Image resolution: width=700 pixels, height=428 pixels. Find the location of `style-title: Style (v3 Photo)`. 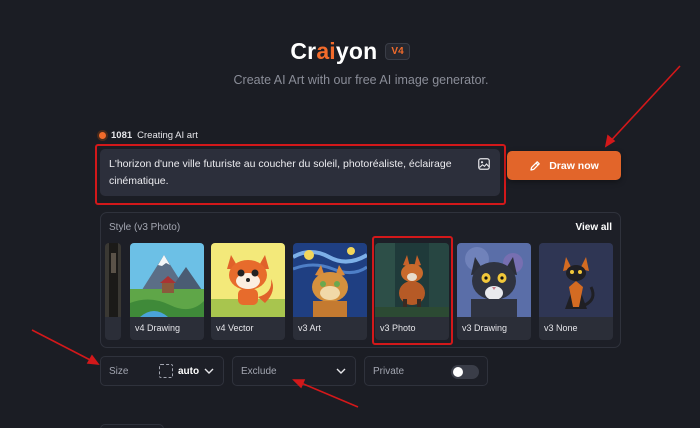

style-title: Style (v3 Photo) is located at coordinates (145, 227).